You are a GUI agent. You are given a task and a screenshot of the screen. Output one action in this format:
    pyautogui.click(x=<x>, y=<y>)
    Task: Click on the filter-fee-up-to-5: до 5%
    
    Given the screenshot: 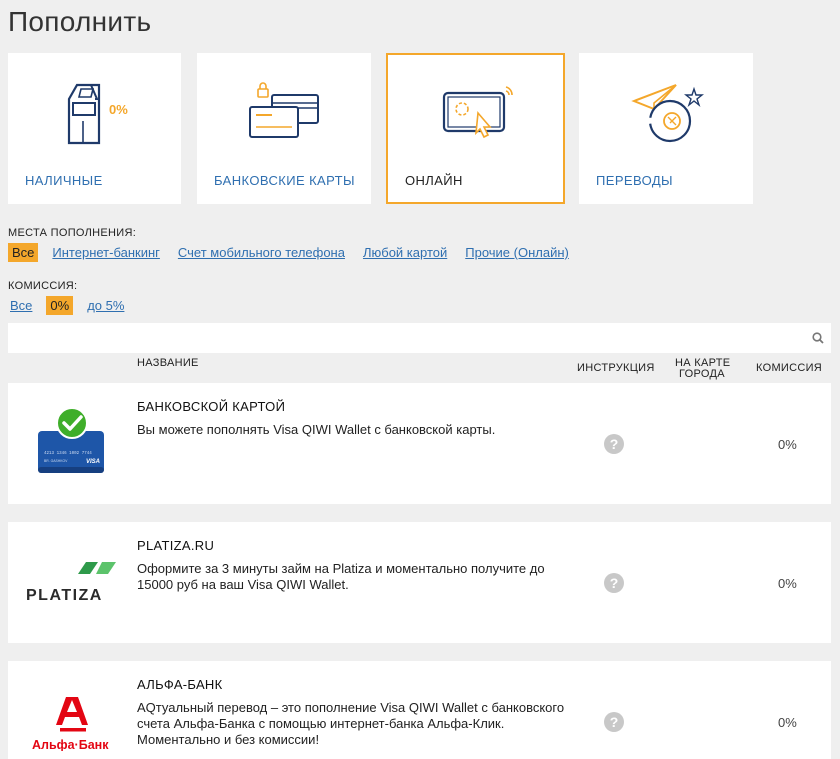 What is the action you would take?
    pyautogui.click(x=105, y=305)
    